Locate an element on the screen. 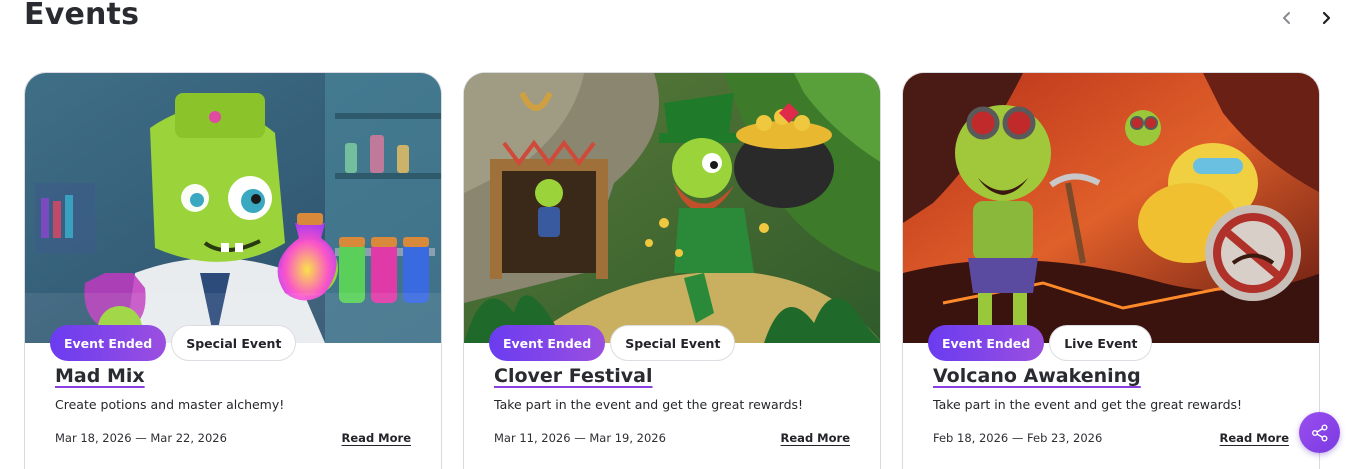 This screenshot has height=469, width=1359. event-description: Create potions and master alchemy! is located at coordinates (170, 404).